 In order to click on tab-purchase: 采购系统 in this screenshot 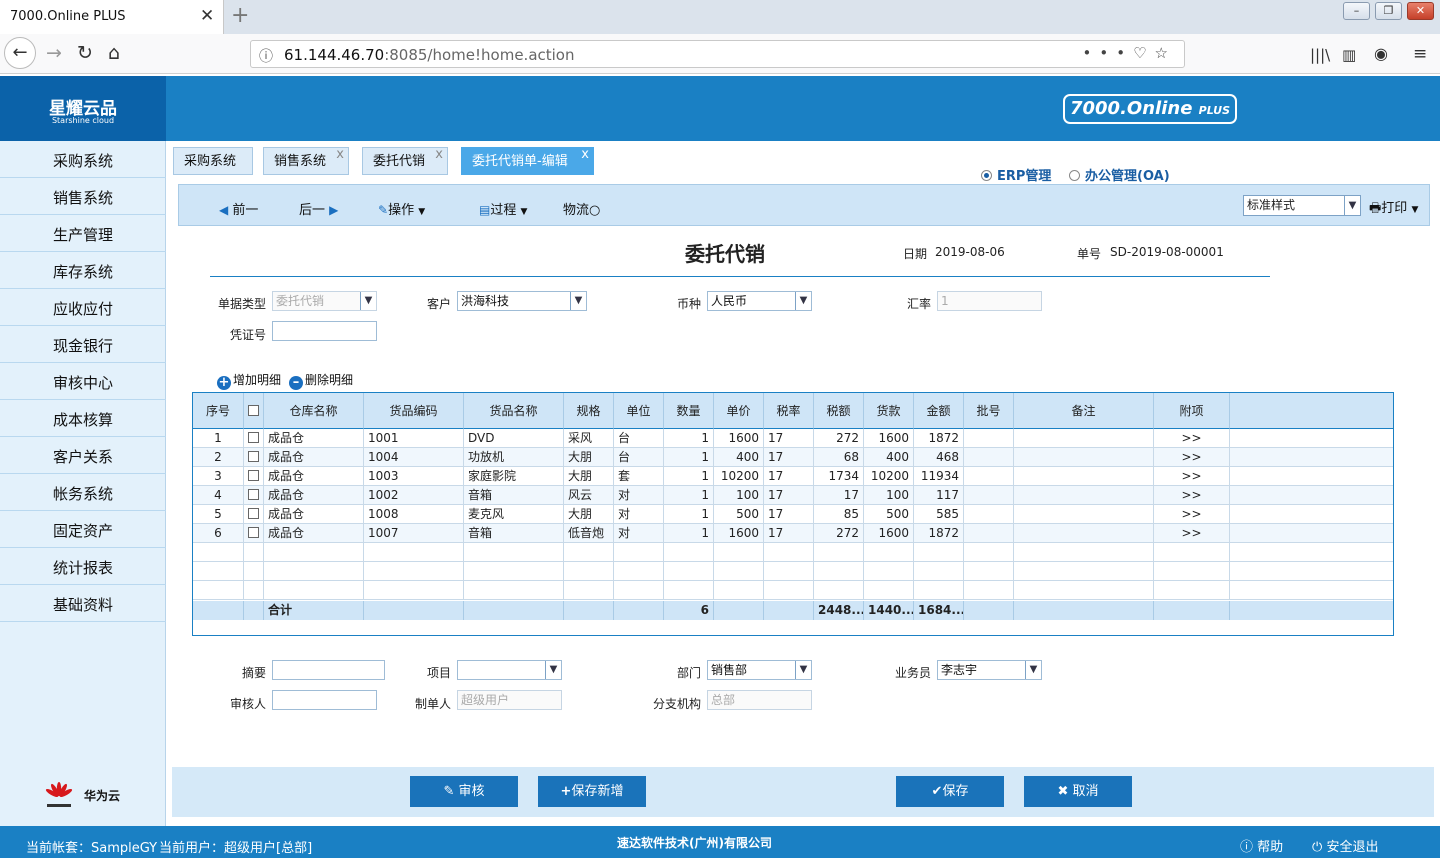, I will do `click(213, 161)`.